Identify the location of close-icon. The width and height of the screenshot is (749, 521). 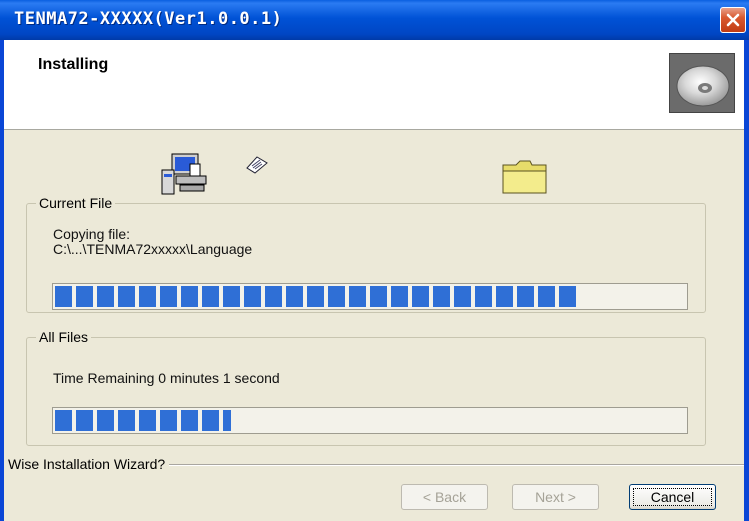
(733, 20).